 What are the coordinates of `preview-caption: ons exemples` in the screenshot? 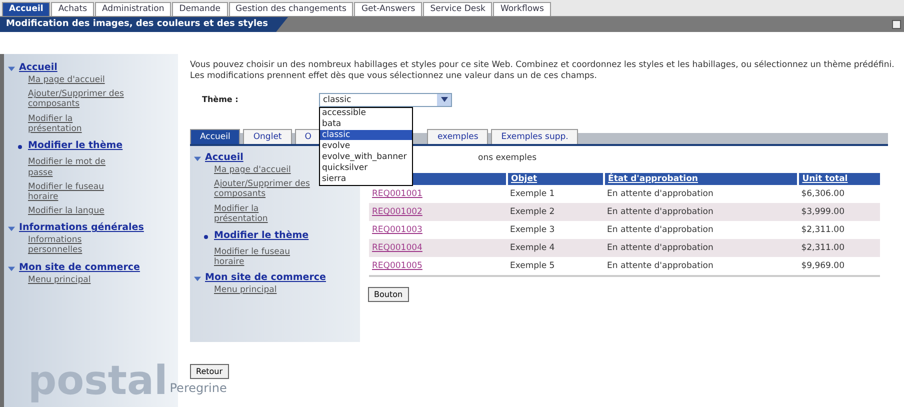 It's located at (508, 157).